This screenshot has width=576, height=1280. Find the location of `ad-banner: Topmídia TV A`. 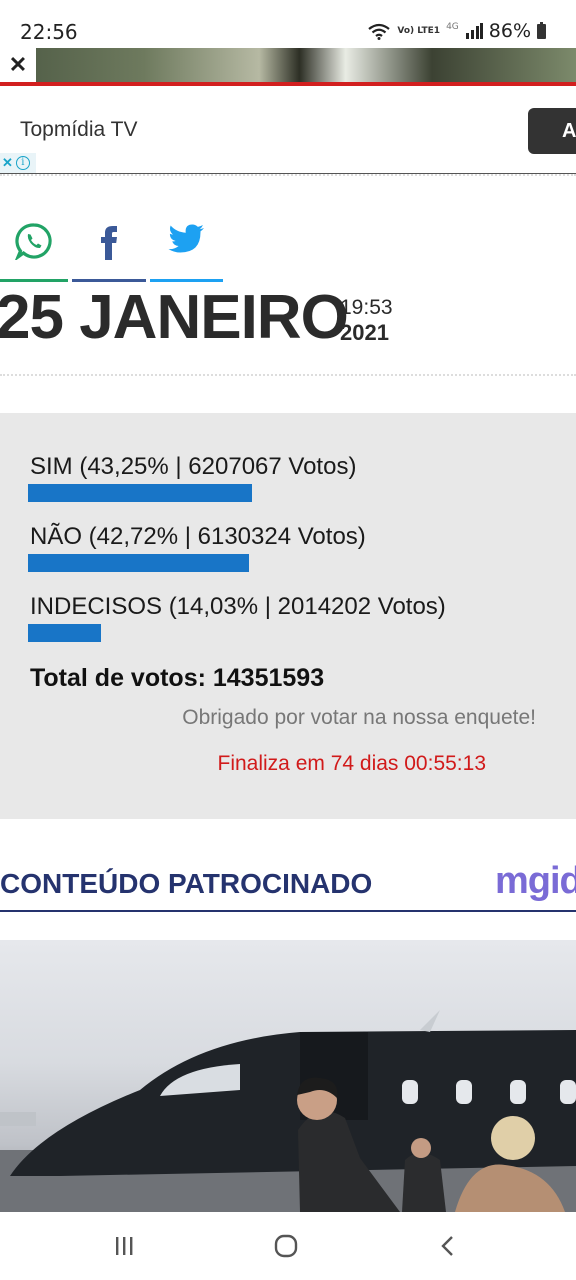

ad-banner: Topmídia TV A is located at coordinates (288, 131).